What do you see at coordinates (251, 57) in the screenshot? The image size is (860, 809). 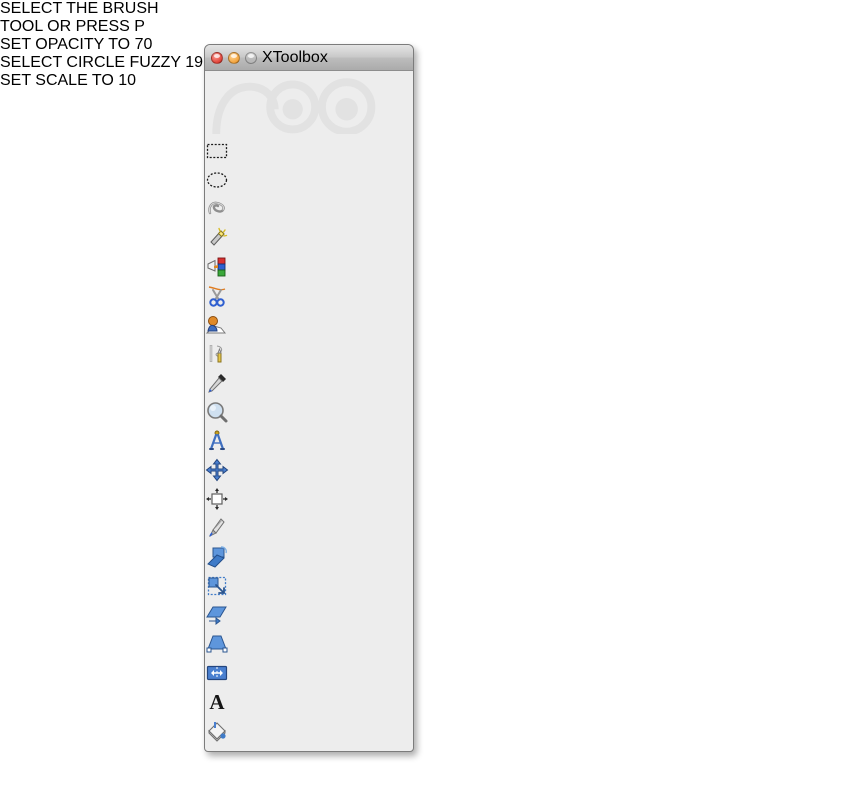 I see `maximize-button` at bounding box center [251, 57].